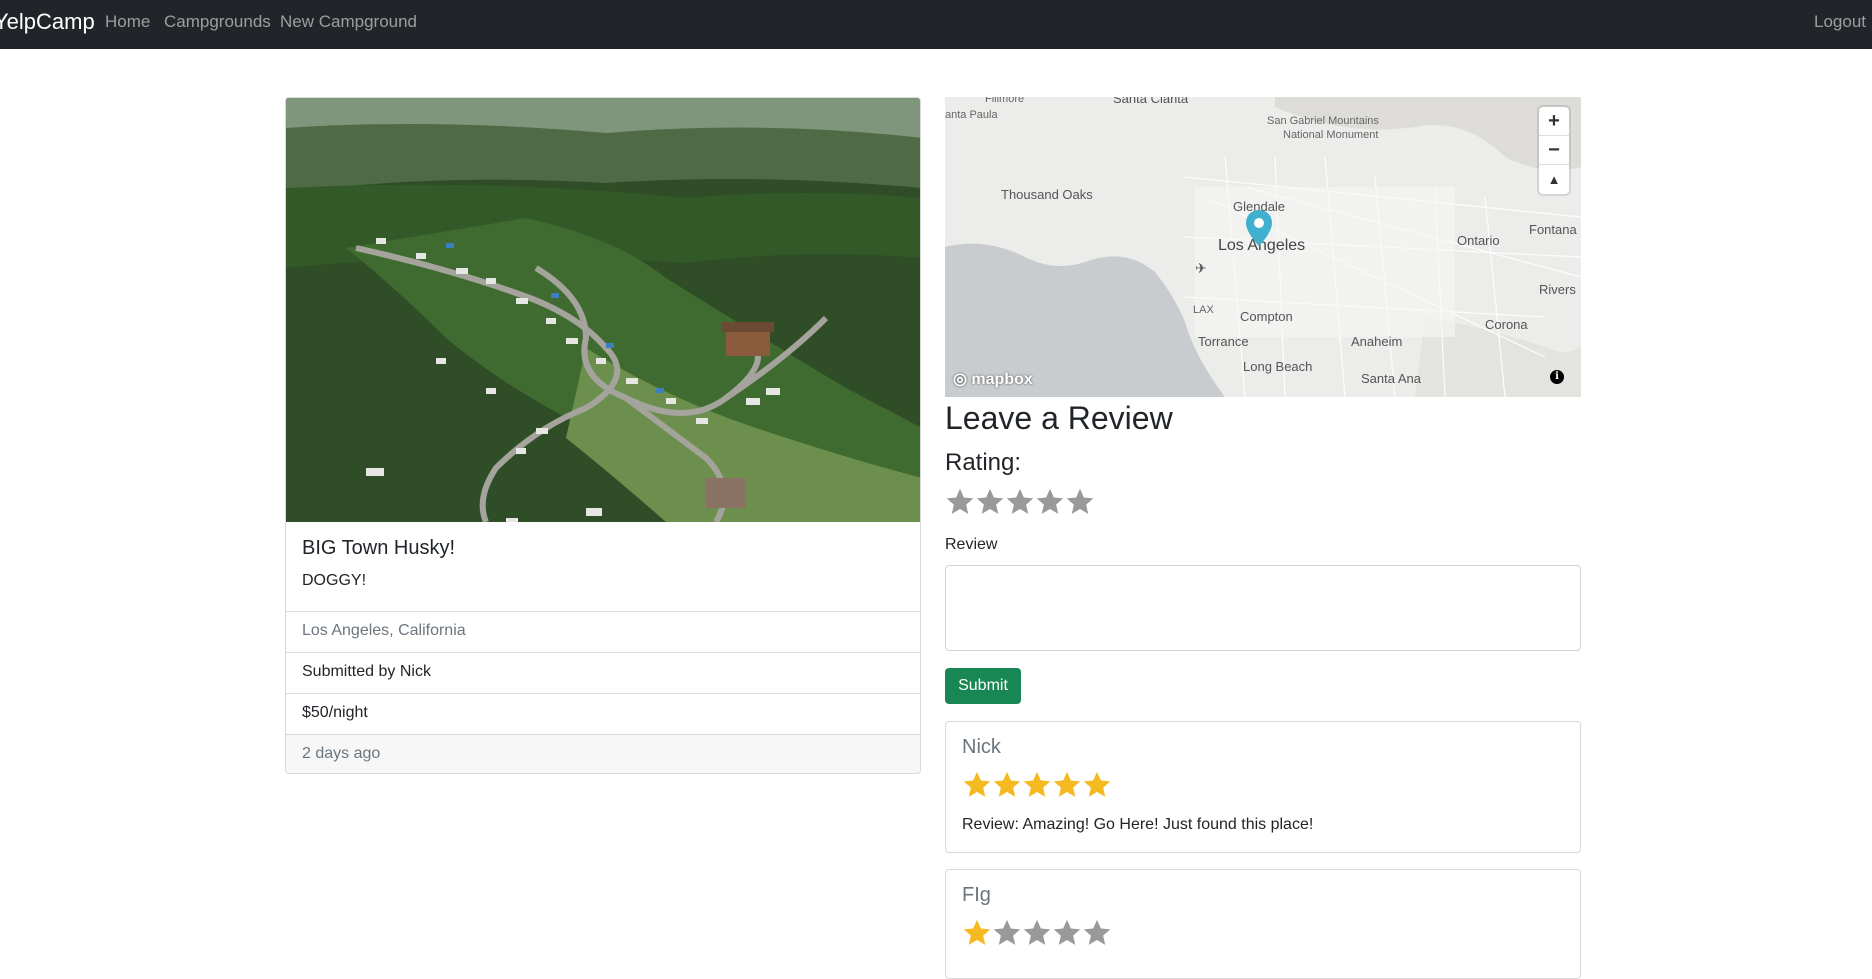 This screenshot has height=979, width=1872. Describe the element at coordinates (1391, 378) in the screenshot. I see `map-label-santa-ana: Santa Ana` at that location.